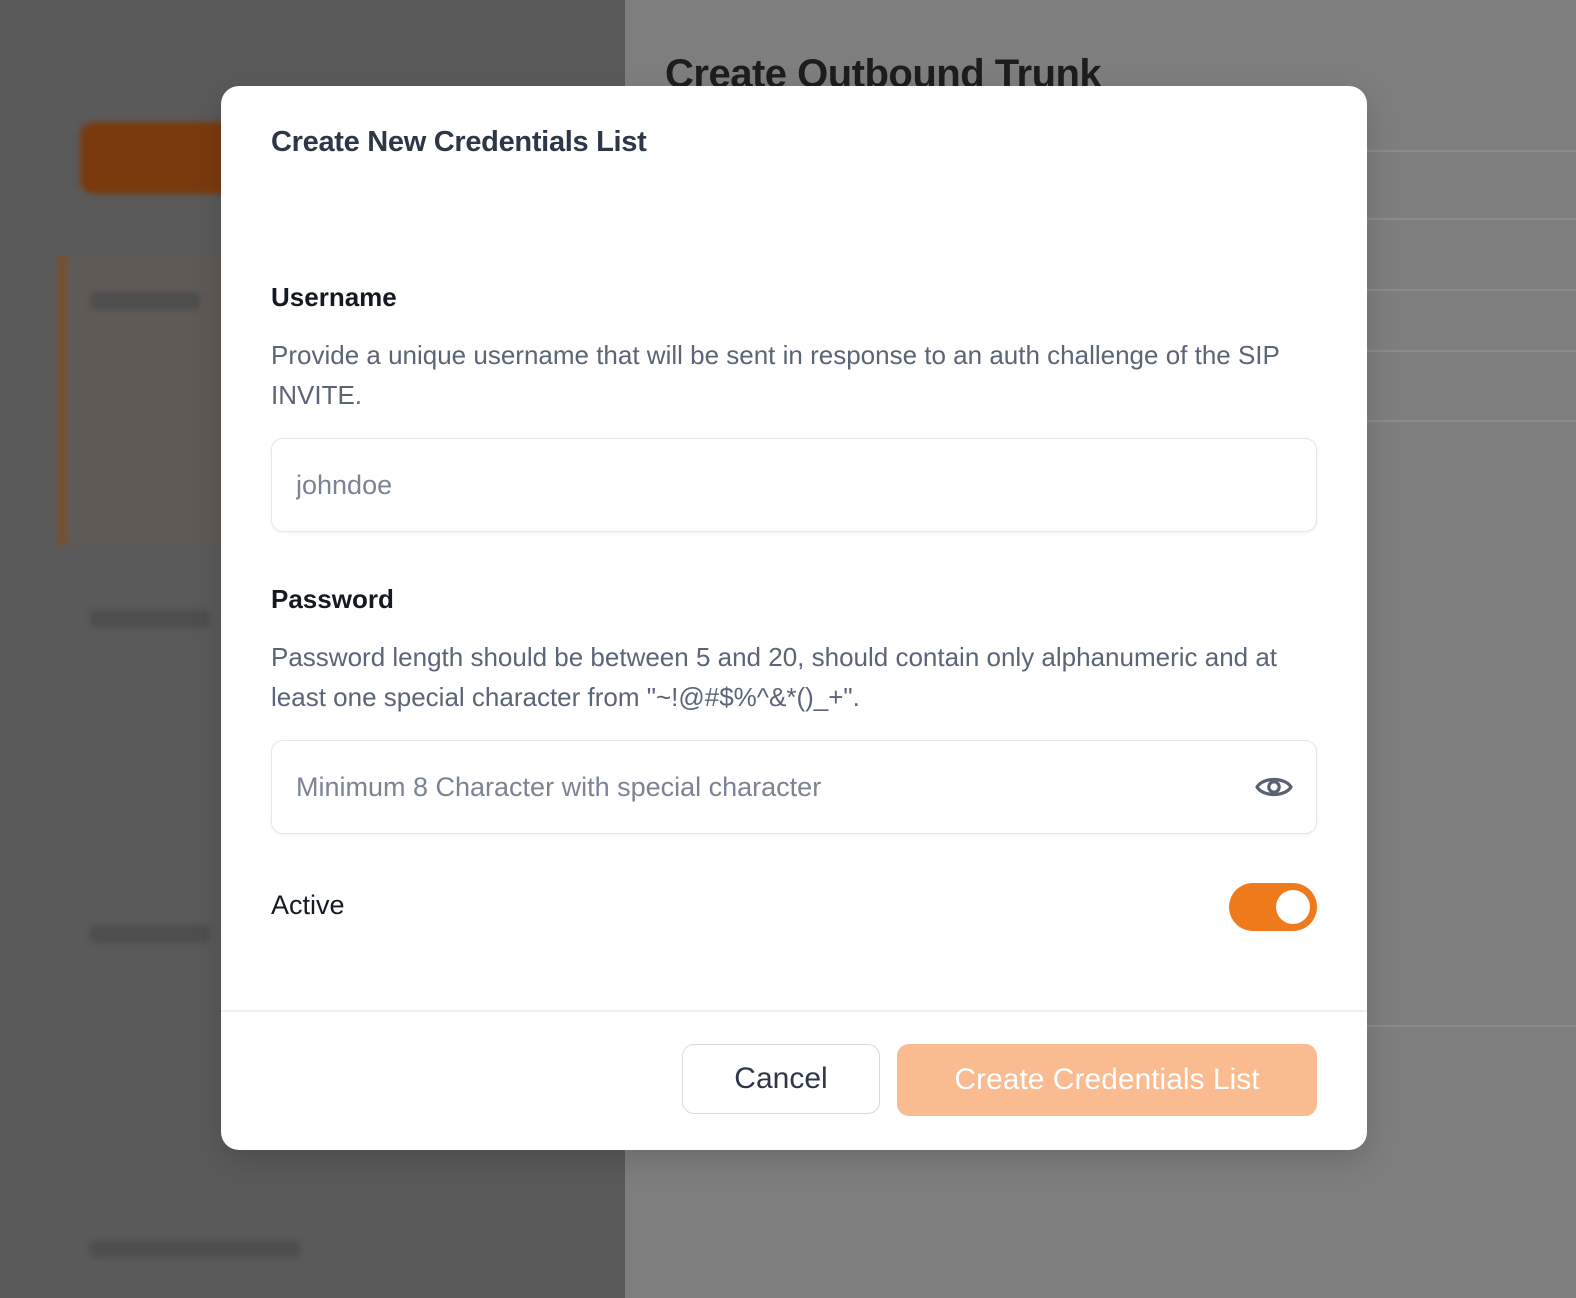 The height and width of the screenshot is (1298, 1576). I want to click on password-field-container, so click(794, 787).